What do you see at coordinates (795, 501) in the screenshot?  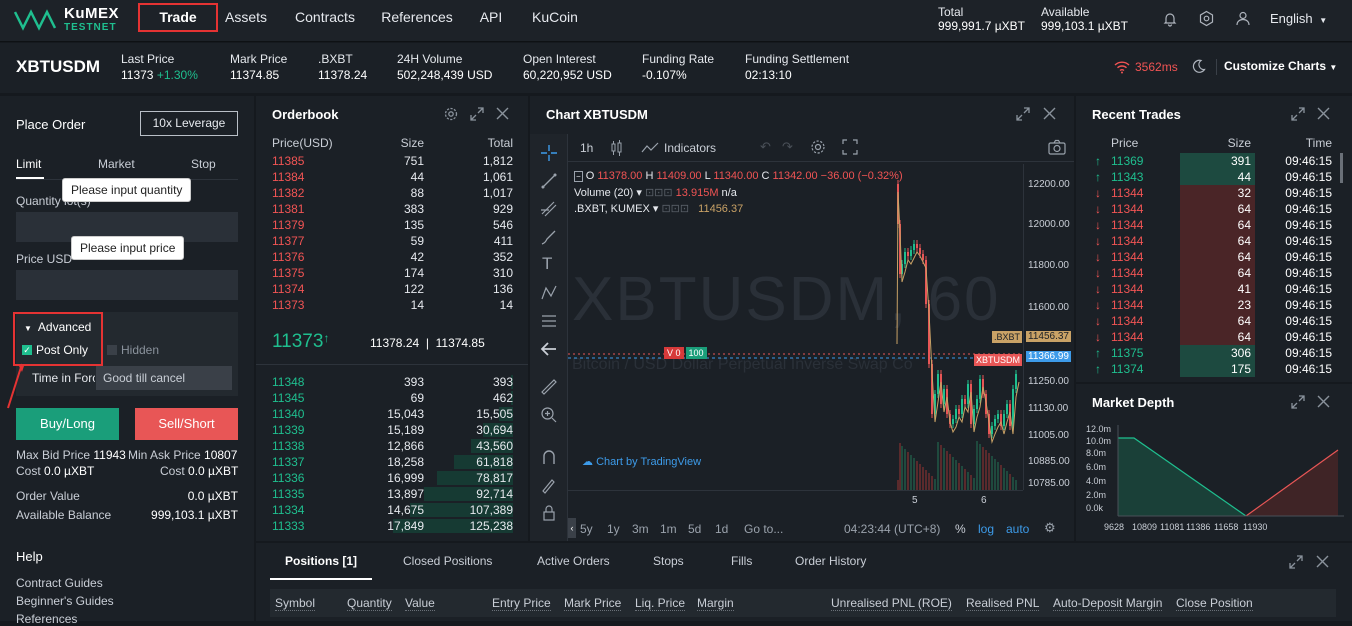 I see `time-axis: 5 6` at bounding box center [795, 501].